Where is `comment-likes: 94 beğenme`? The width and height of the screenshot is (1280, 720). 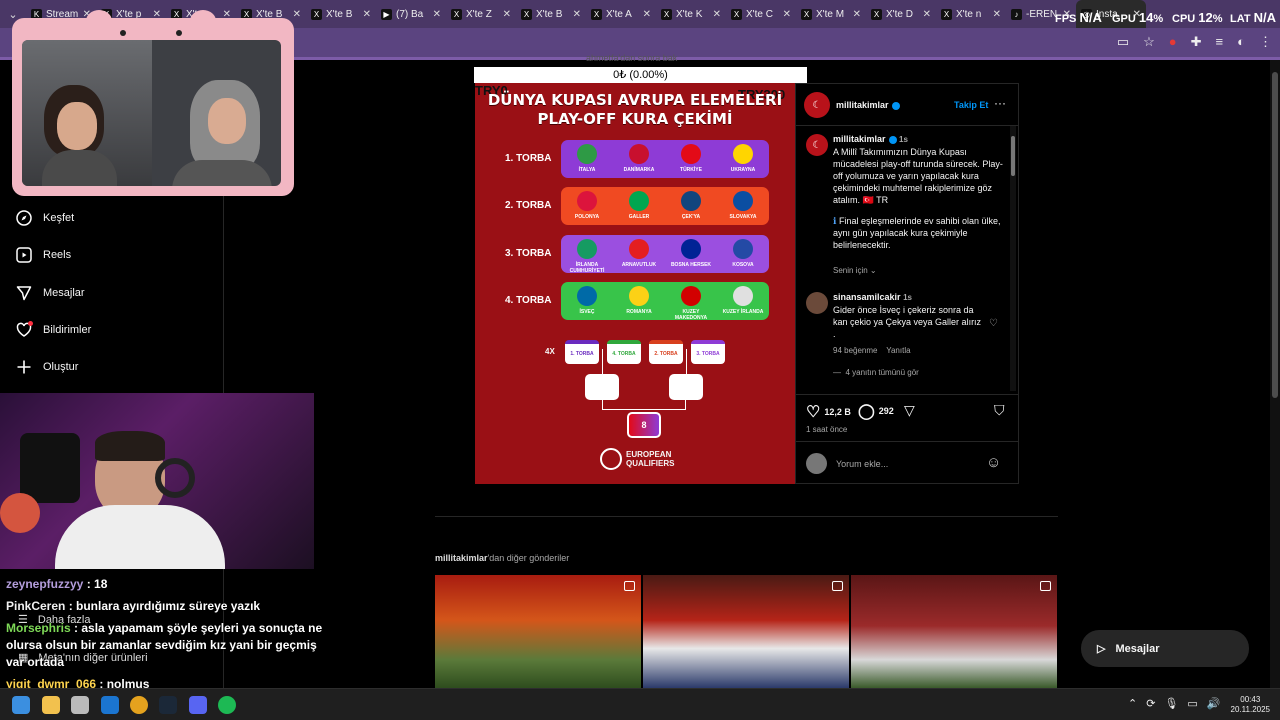 comment-likes: 94 beğenme is located at coordinates (855, 350).